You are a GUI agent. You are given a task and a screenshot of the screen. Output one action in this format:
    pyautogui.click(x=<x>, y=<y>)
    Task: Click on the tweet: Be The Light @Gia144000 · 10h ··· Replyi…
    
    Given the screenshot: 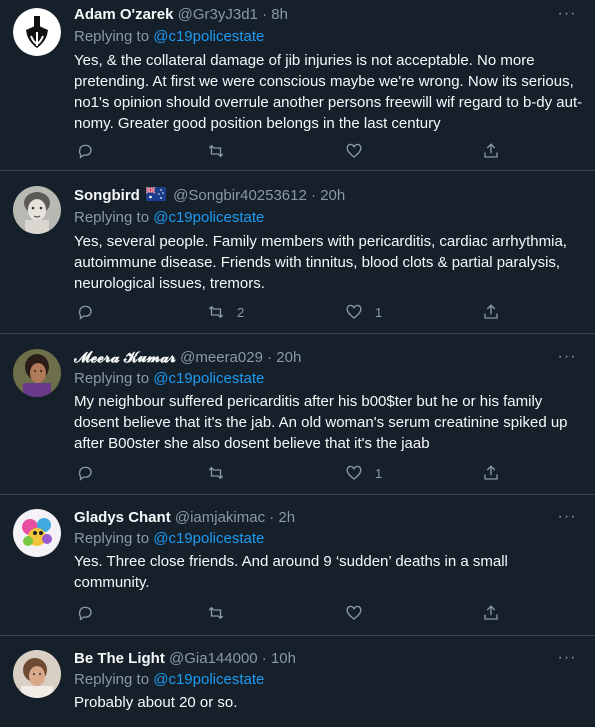 What is the action you would take?
    pyautogui.click(x=297, y=681)
    